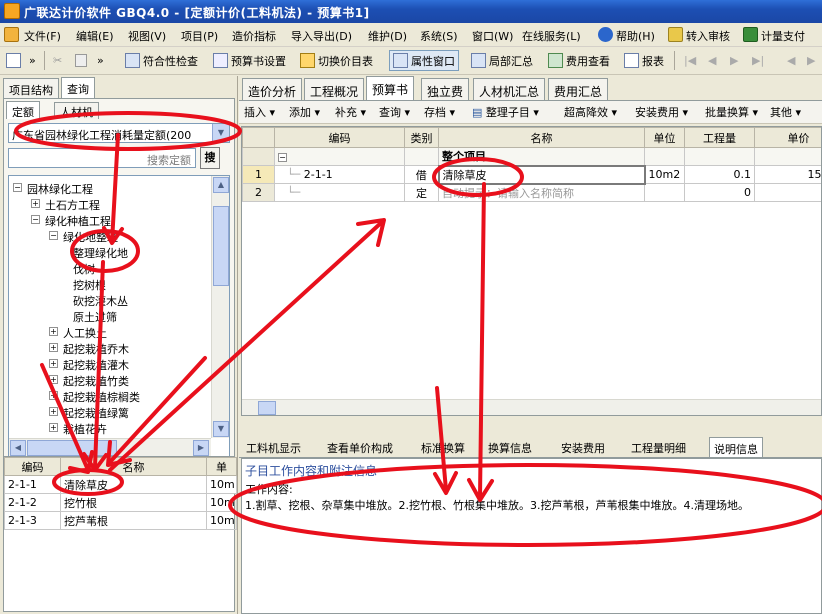 The image size is (822, 614). What do you see at coordinates (439, 112) in the screenshot?
I see `archive-button: 存档 ▾` at bounding box center [439, 112].